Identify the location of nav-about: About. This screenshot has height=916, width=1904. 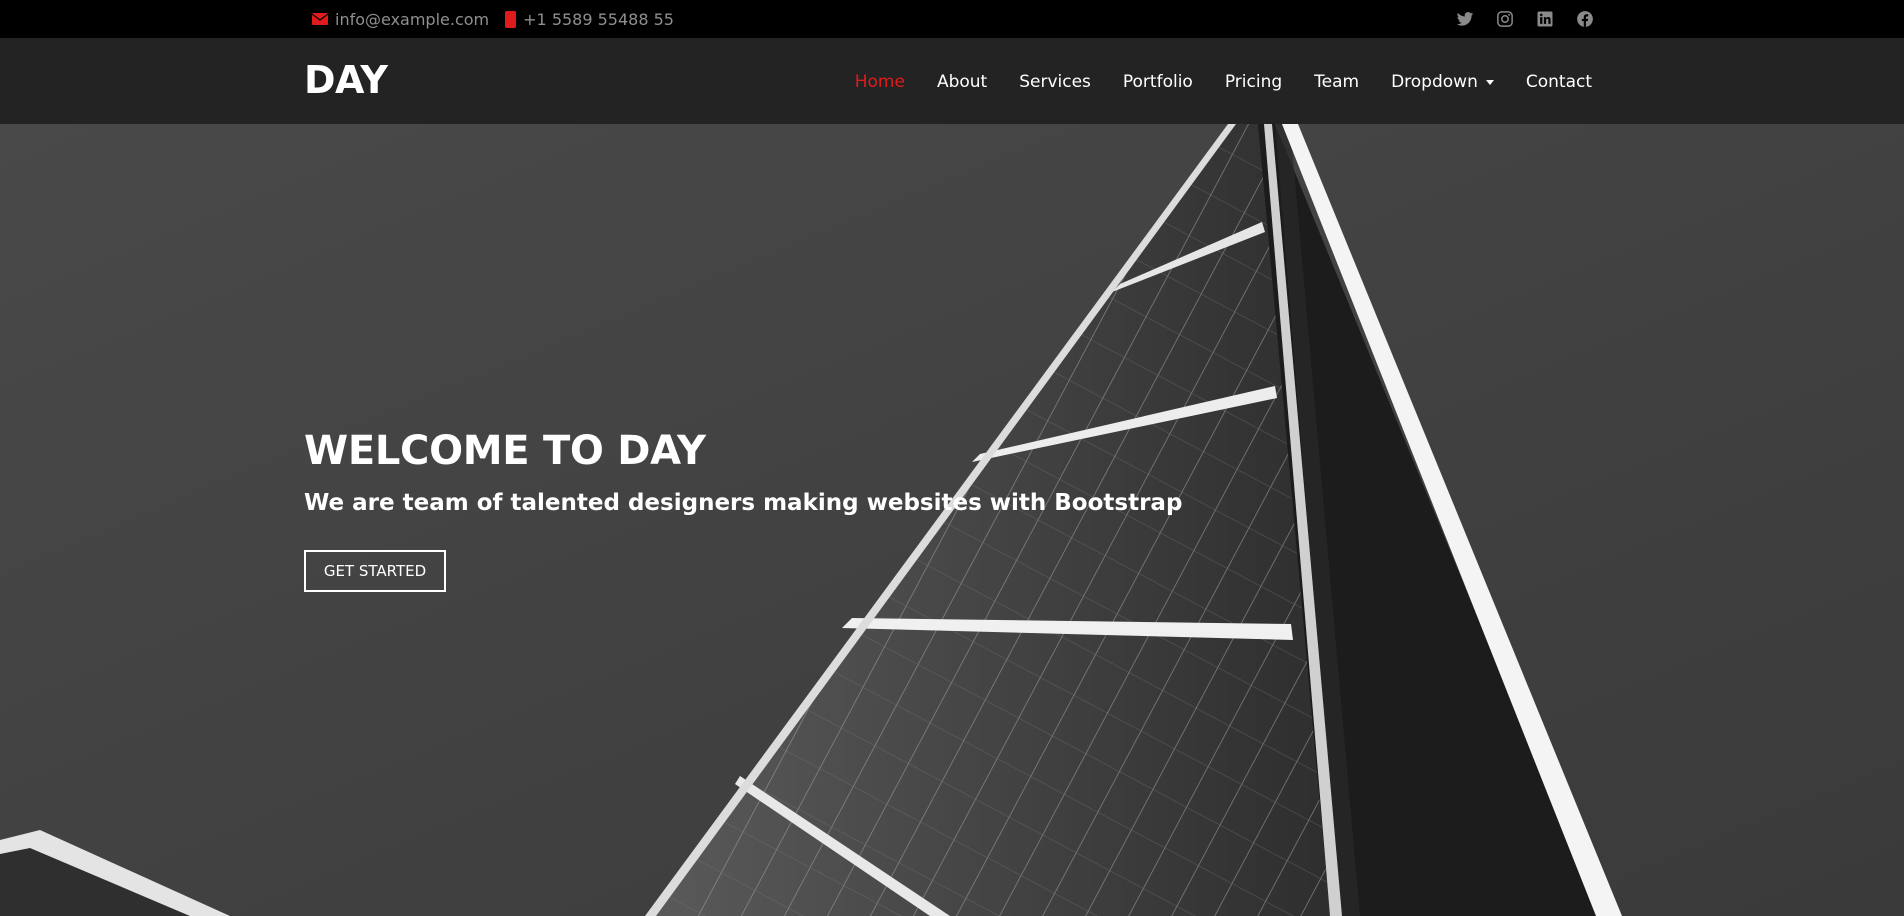
(962, 82).